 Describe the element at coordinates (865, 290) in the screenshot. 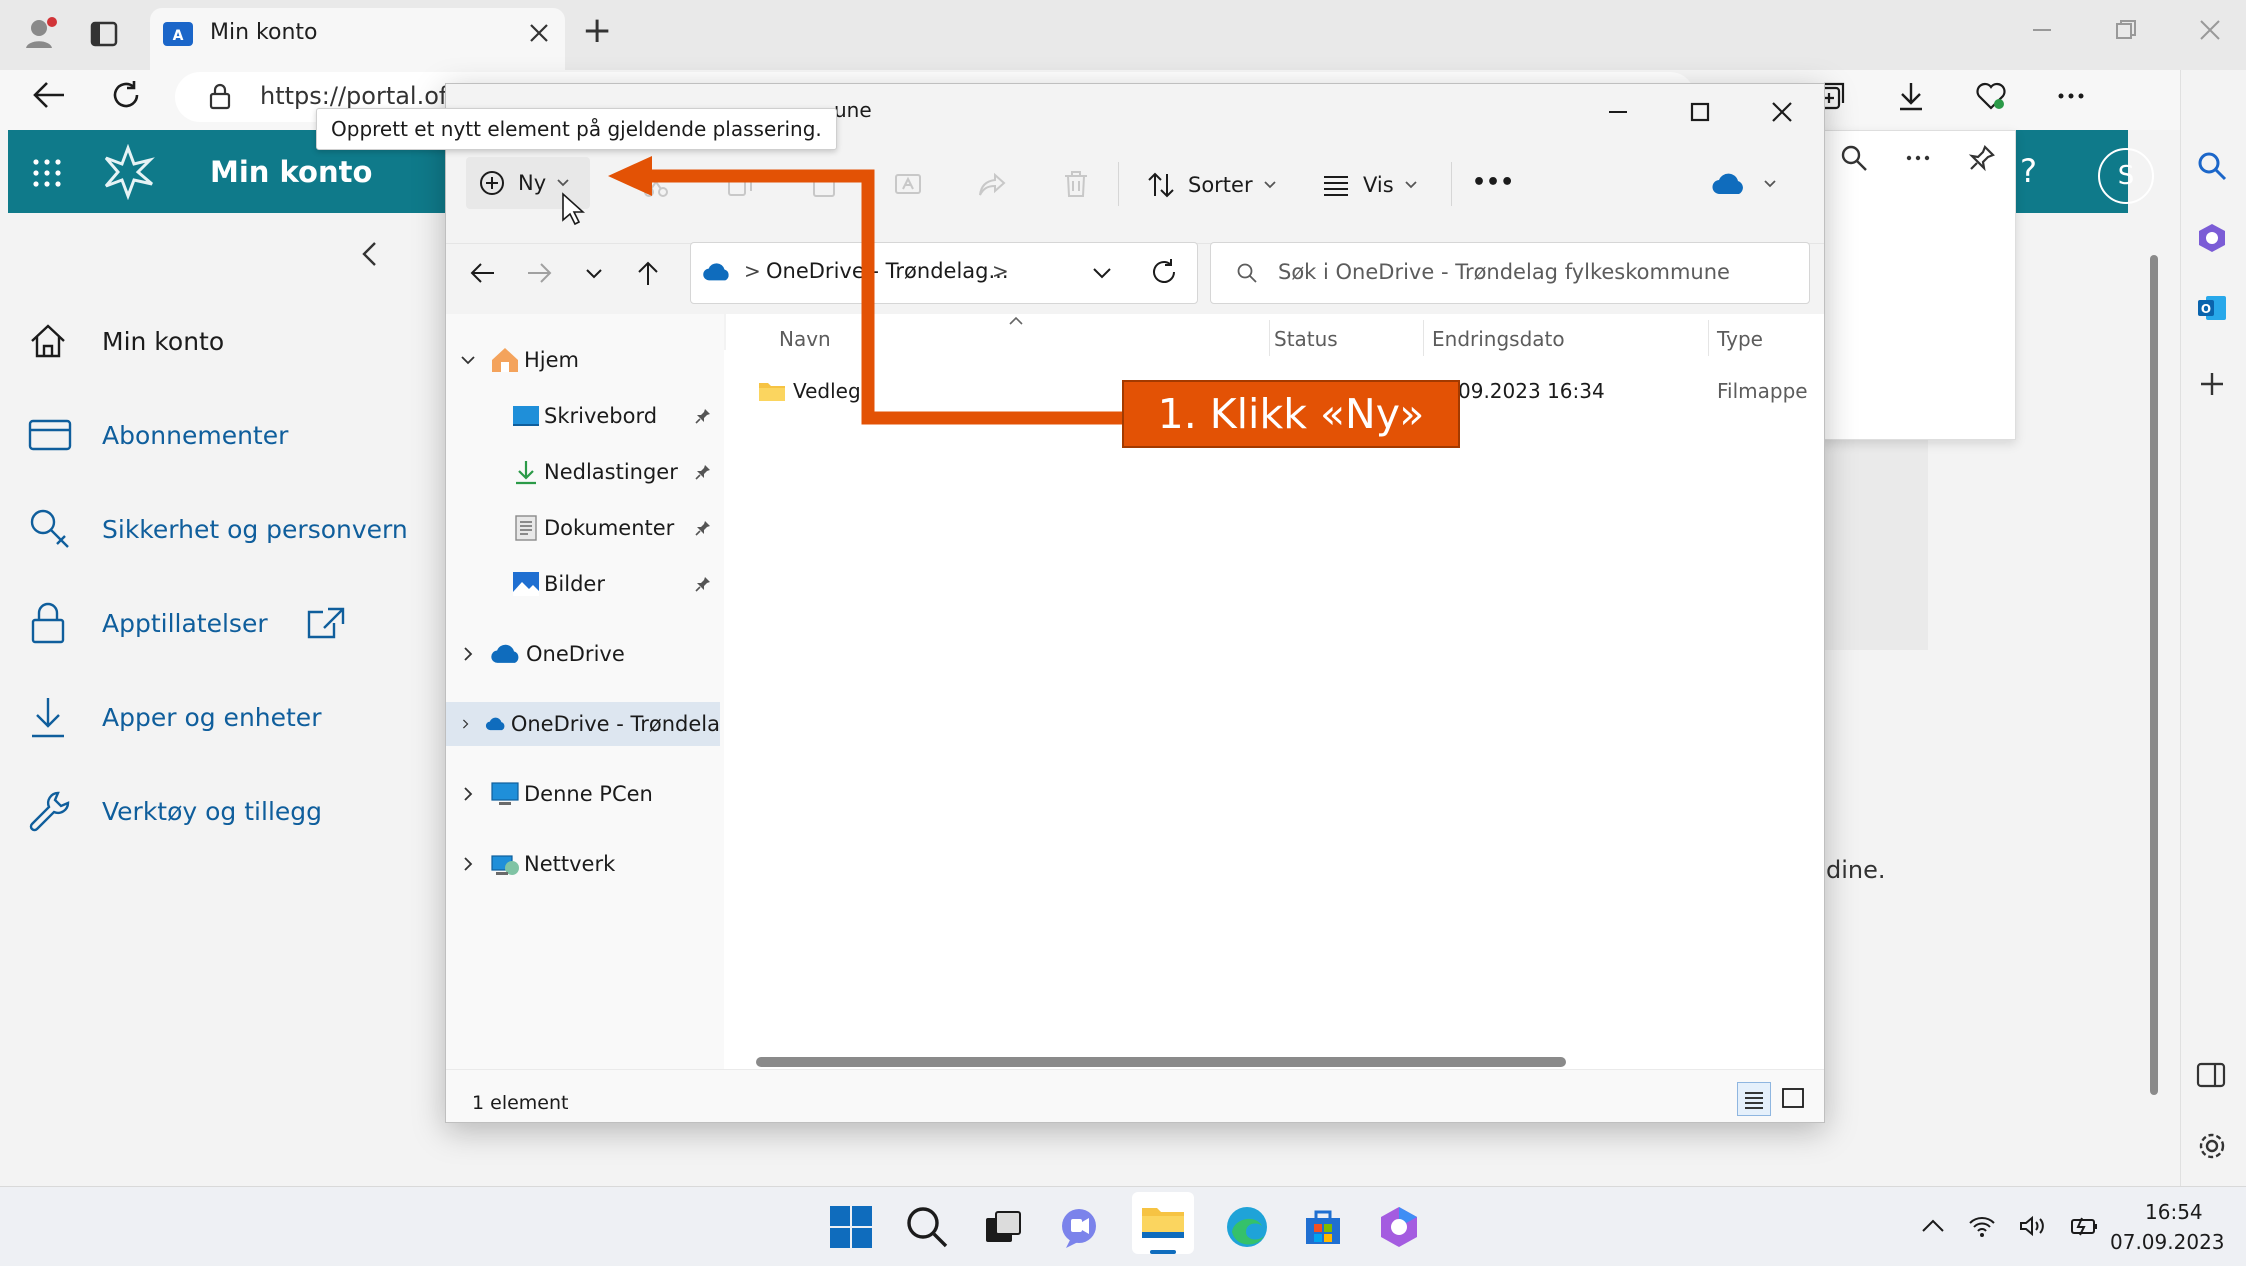

I see `annotation-arrow` at that location.